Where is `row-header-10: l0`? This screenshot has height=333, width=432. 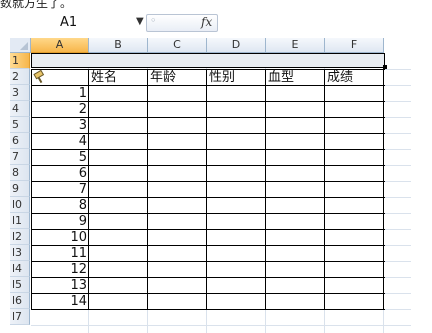
row-header-10: l0 is located at coordinates (20, 205).